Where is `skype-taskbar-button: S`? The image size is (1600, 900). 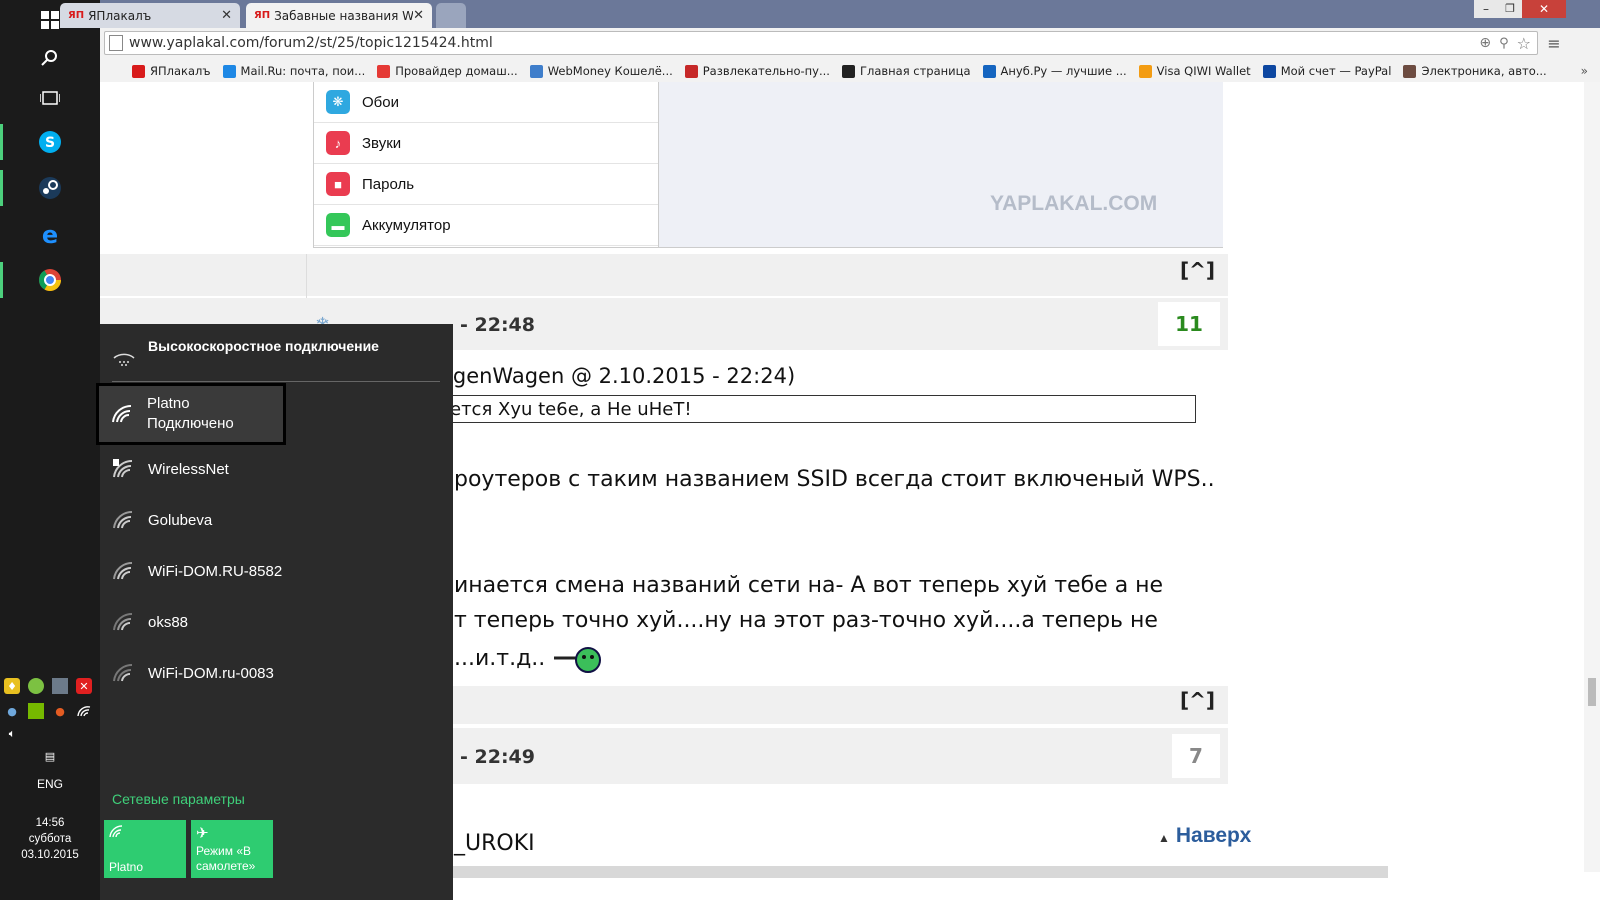
skype-taskbar-button: S is located at coordinates (50, 142).